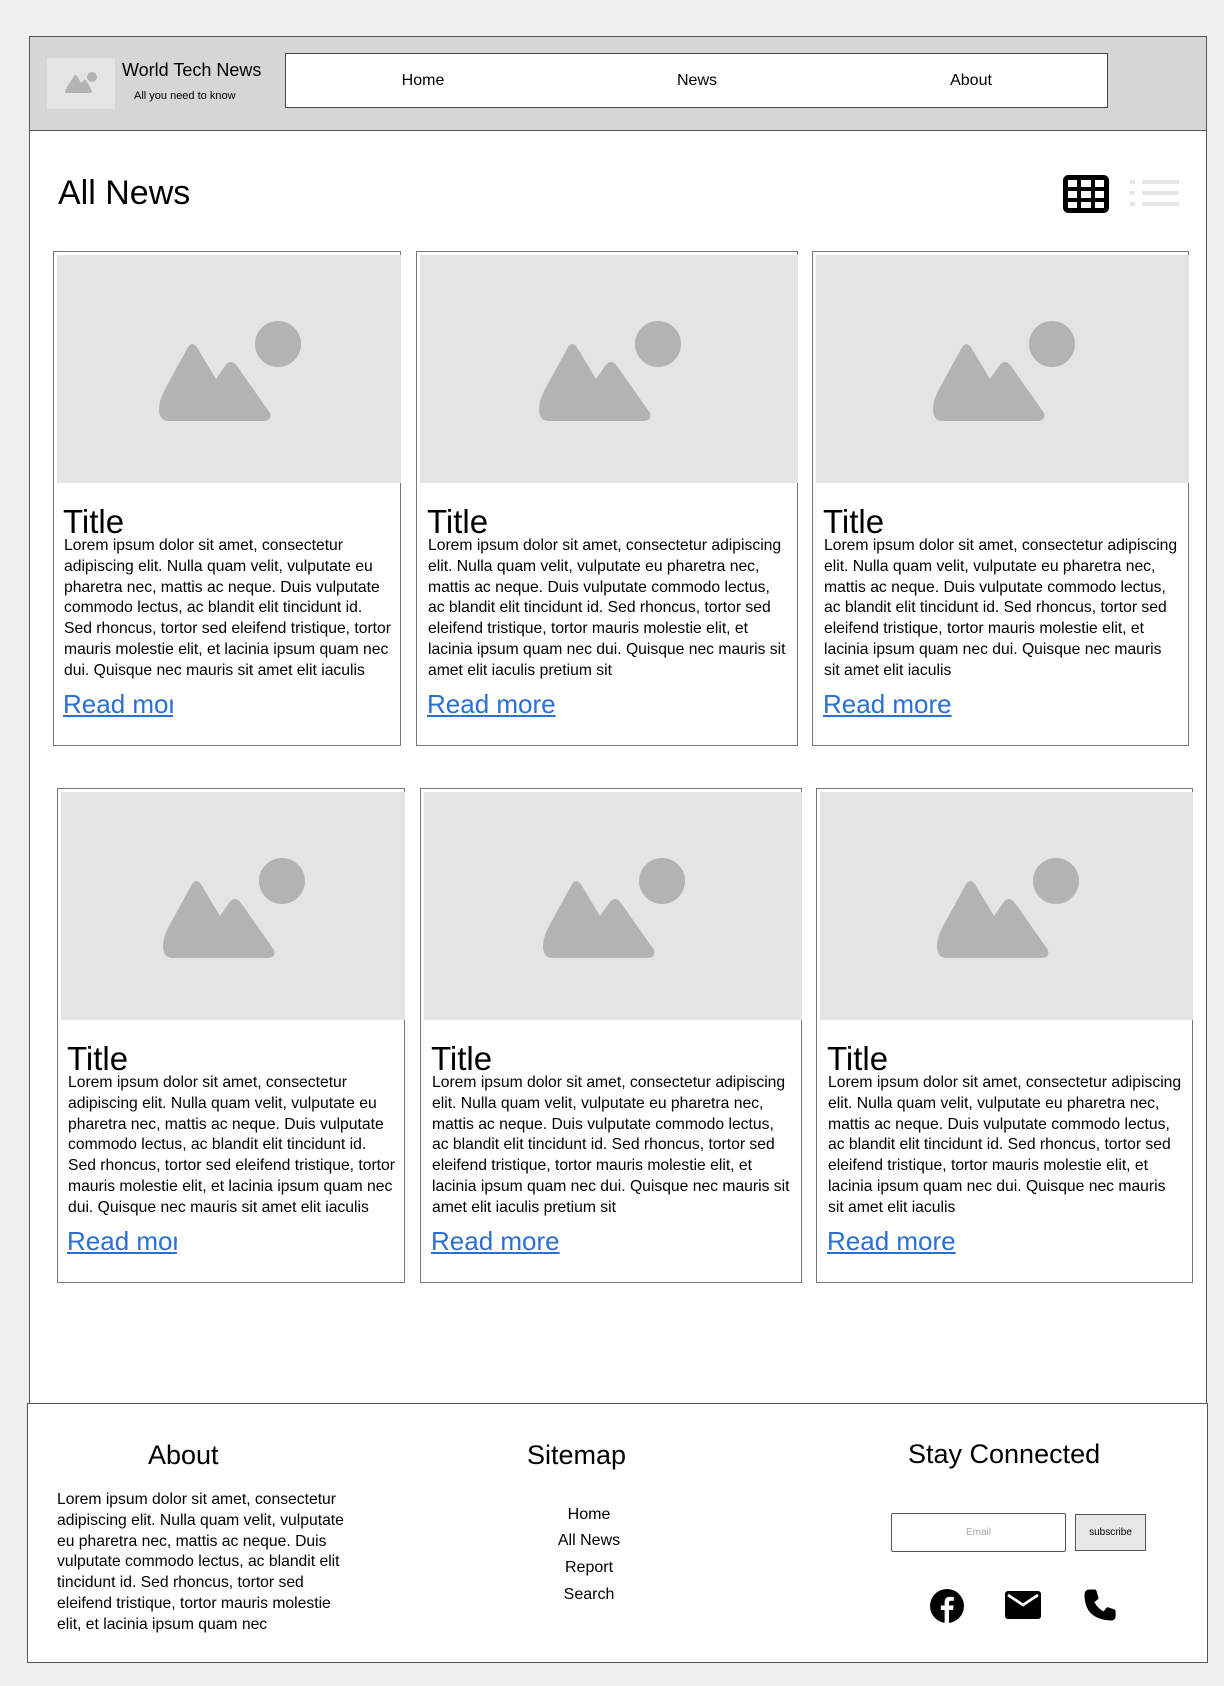  Describe the element at coordinates (192, 70) in the screenshot. I see `brand-title: World Tech News` at that location.